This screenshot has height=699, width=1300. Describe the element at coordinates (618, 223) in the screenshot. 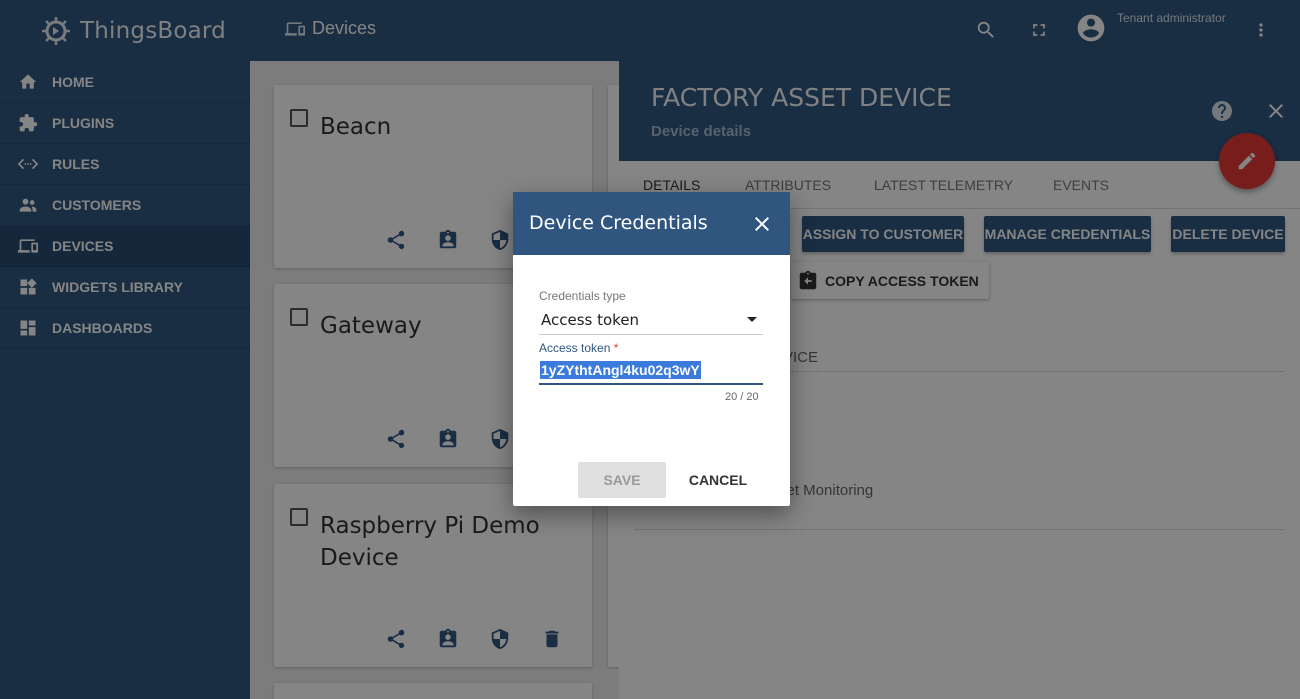

I see `dialog-title: Device Credentials` at that location.